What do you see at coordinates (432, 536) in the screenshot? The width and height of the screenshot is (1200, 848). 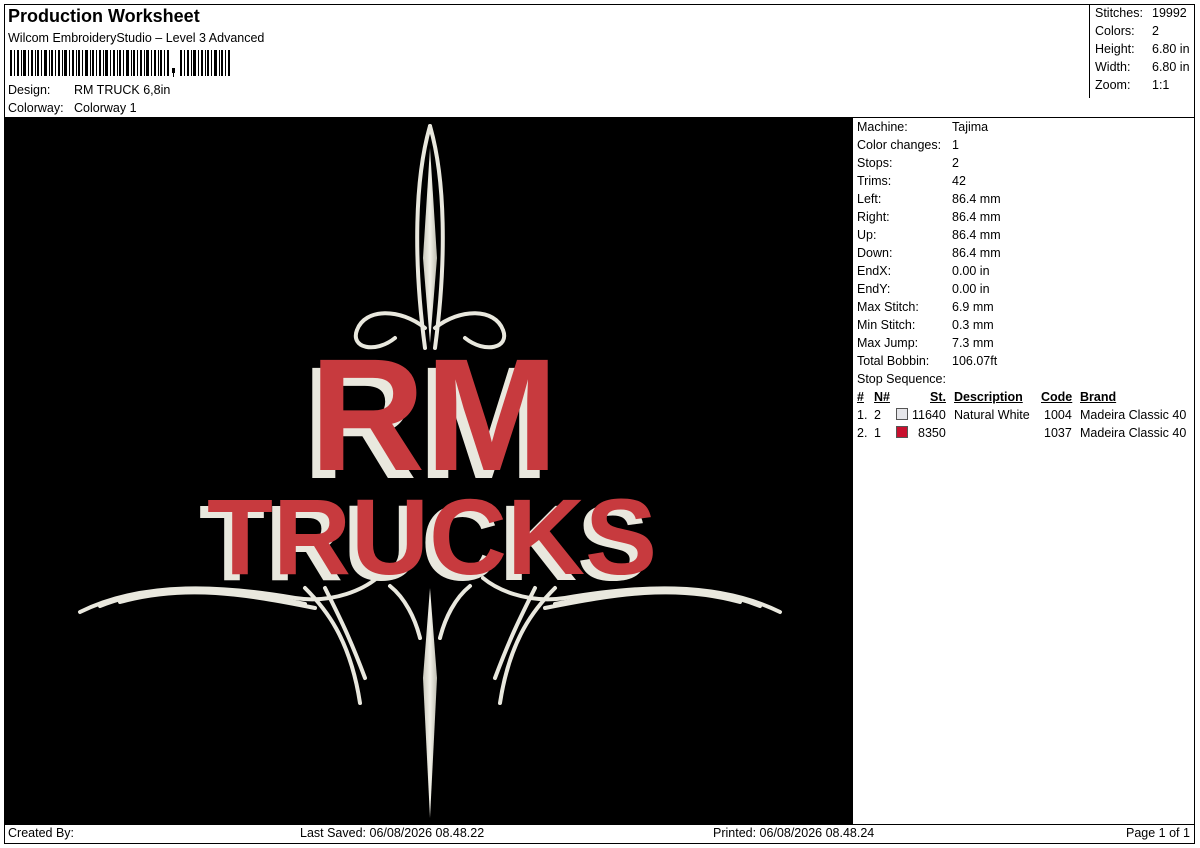 I see `logo-text-trucks: TRUCKS` at bounding box center [432, 536].